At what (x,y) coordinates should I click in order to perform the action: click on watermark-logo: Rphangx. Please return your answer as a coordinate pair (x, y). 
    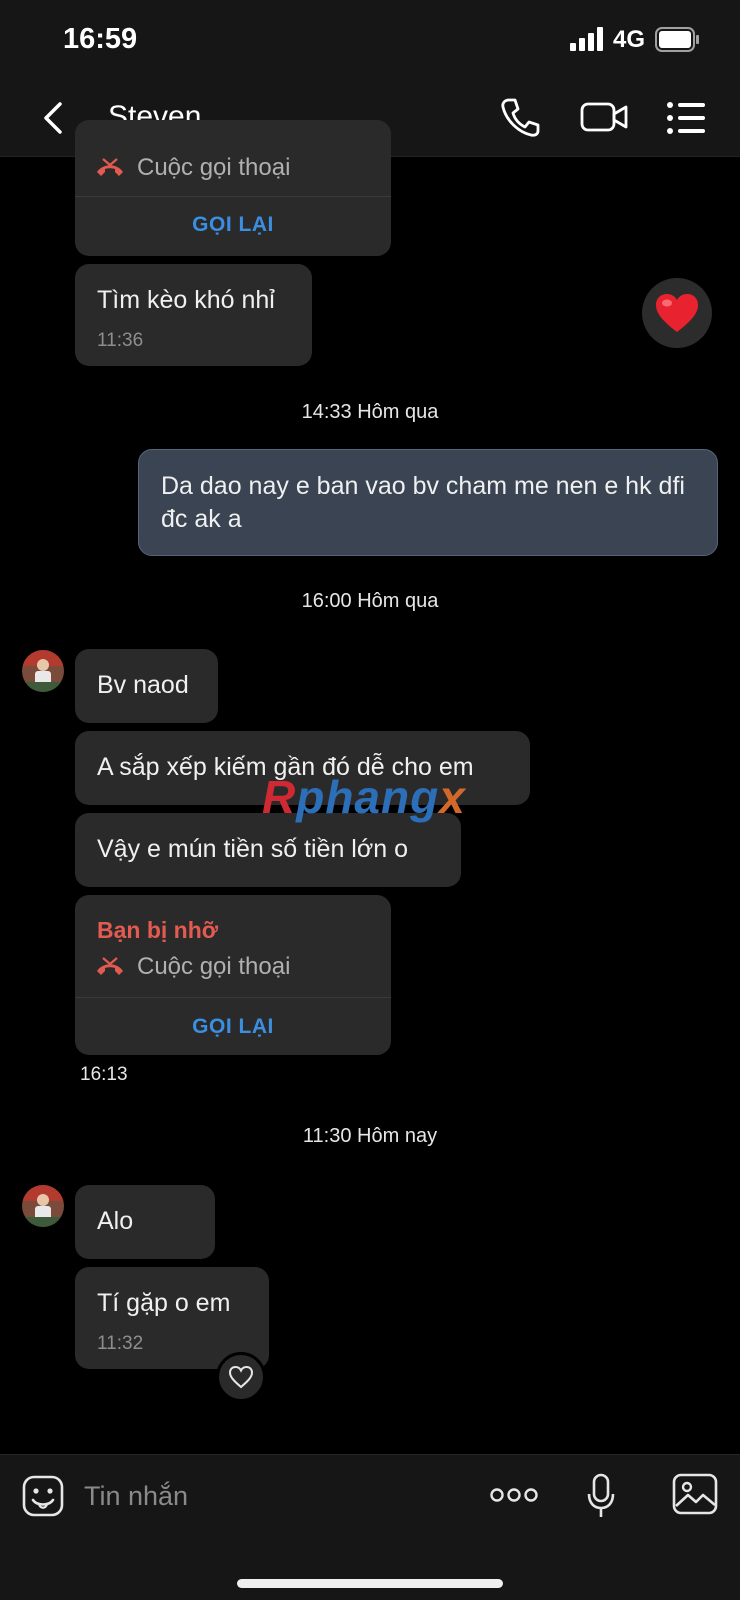
    Looking at the image, I should click on (364, 797).